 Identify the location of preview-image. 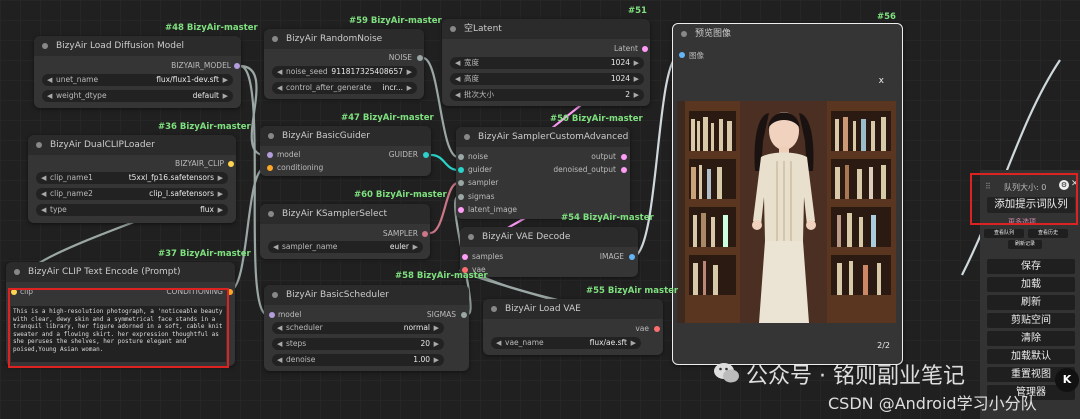
(786, 212).